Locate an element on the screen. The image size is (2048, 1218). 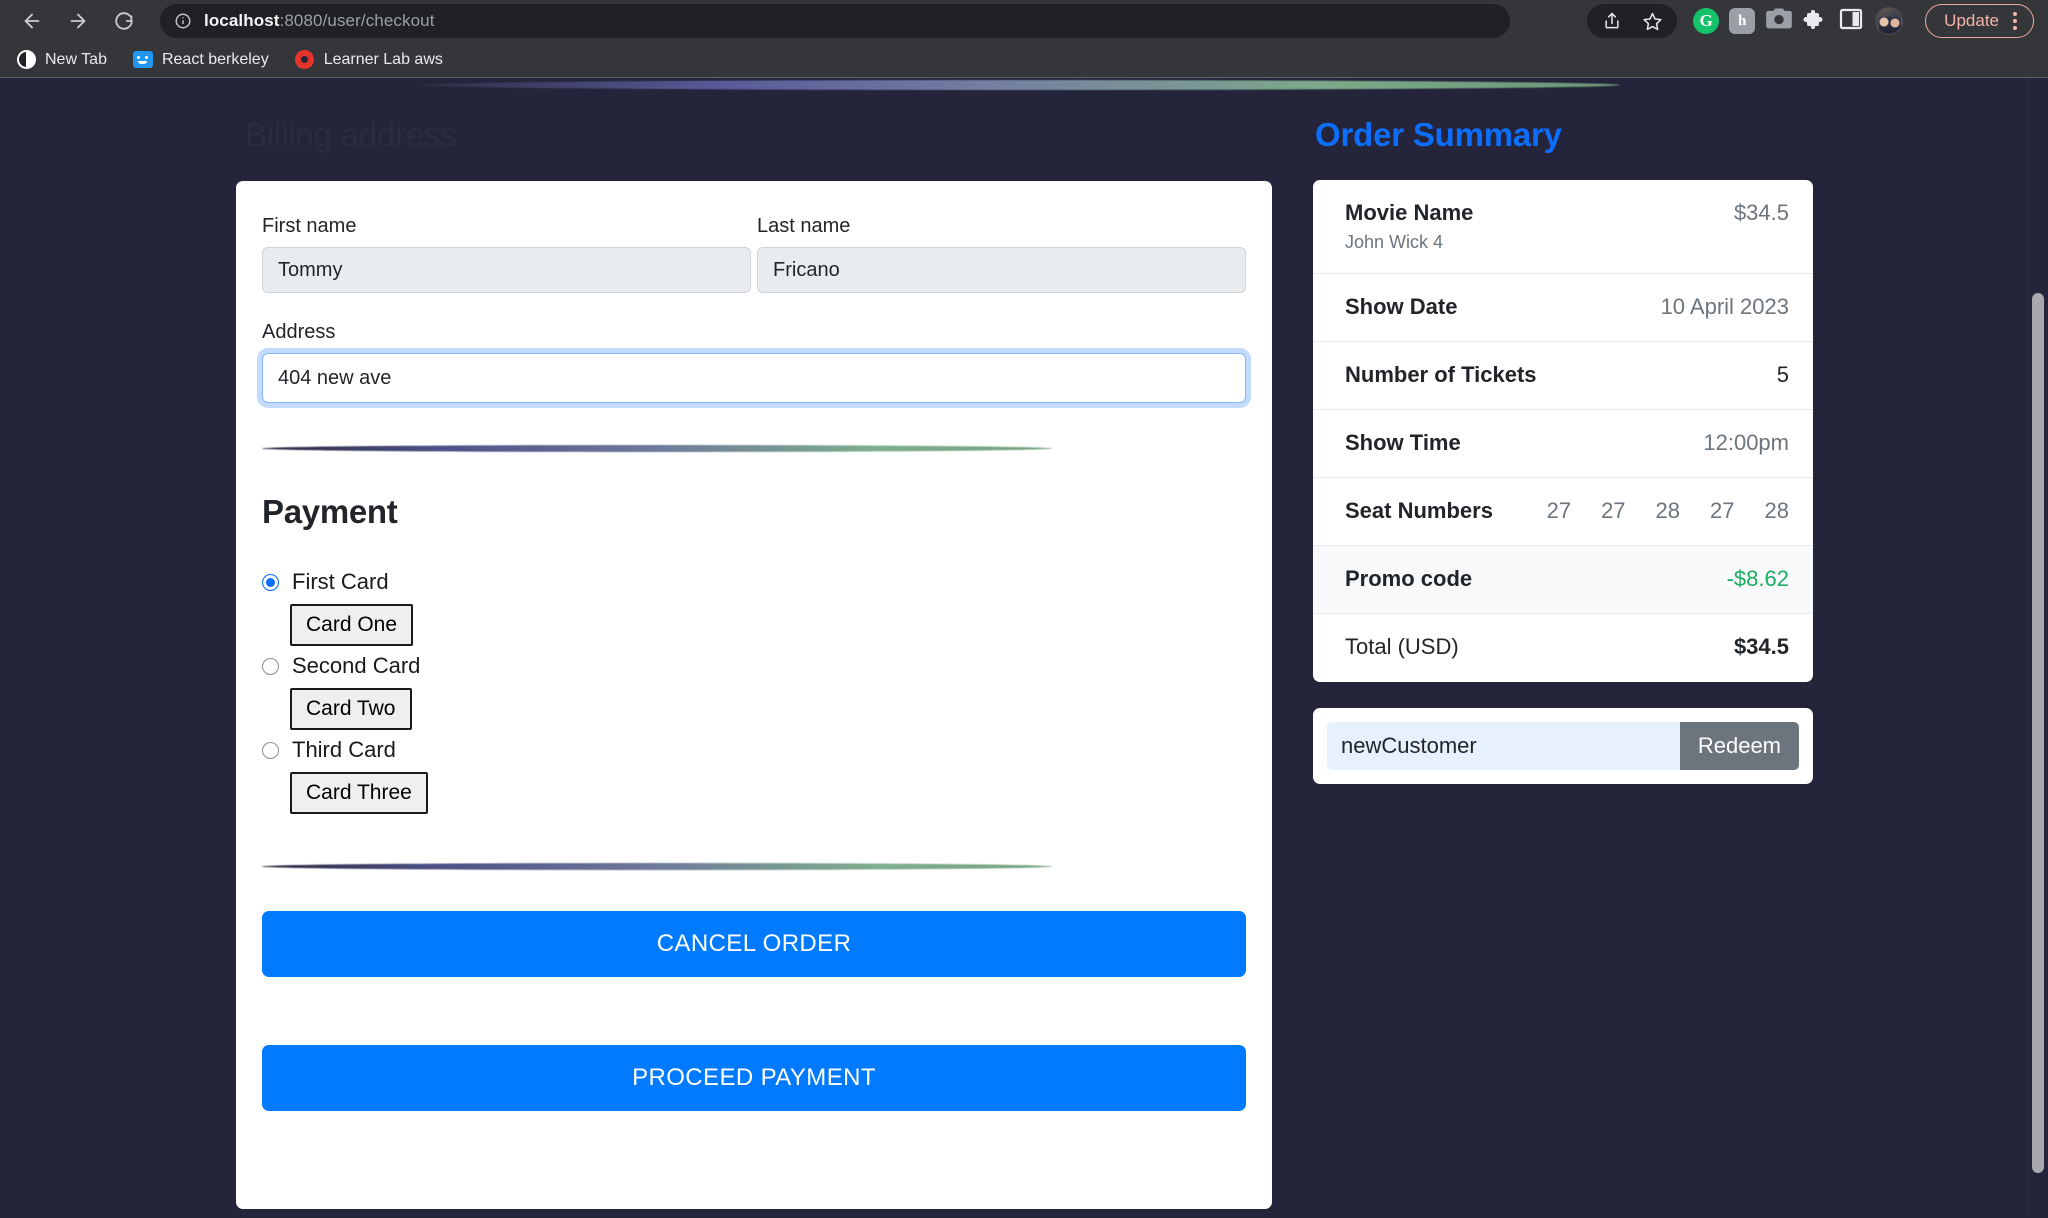
bookmark-label: New Tab is located at coordinates (76, 59).